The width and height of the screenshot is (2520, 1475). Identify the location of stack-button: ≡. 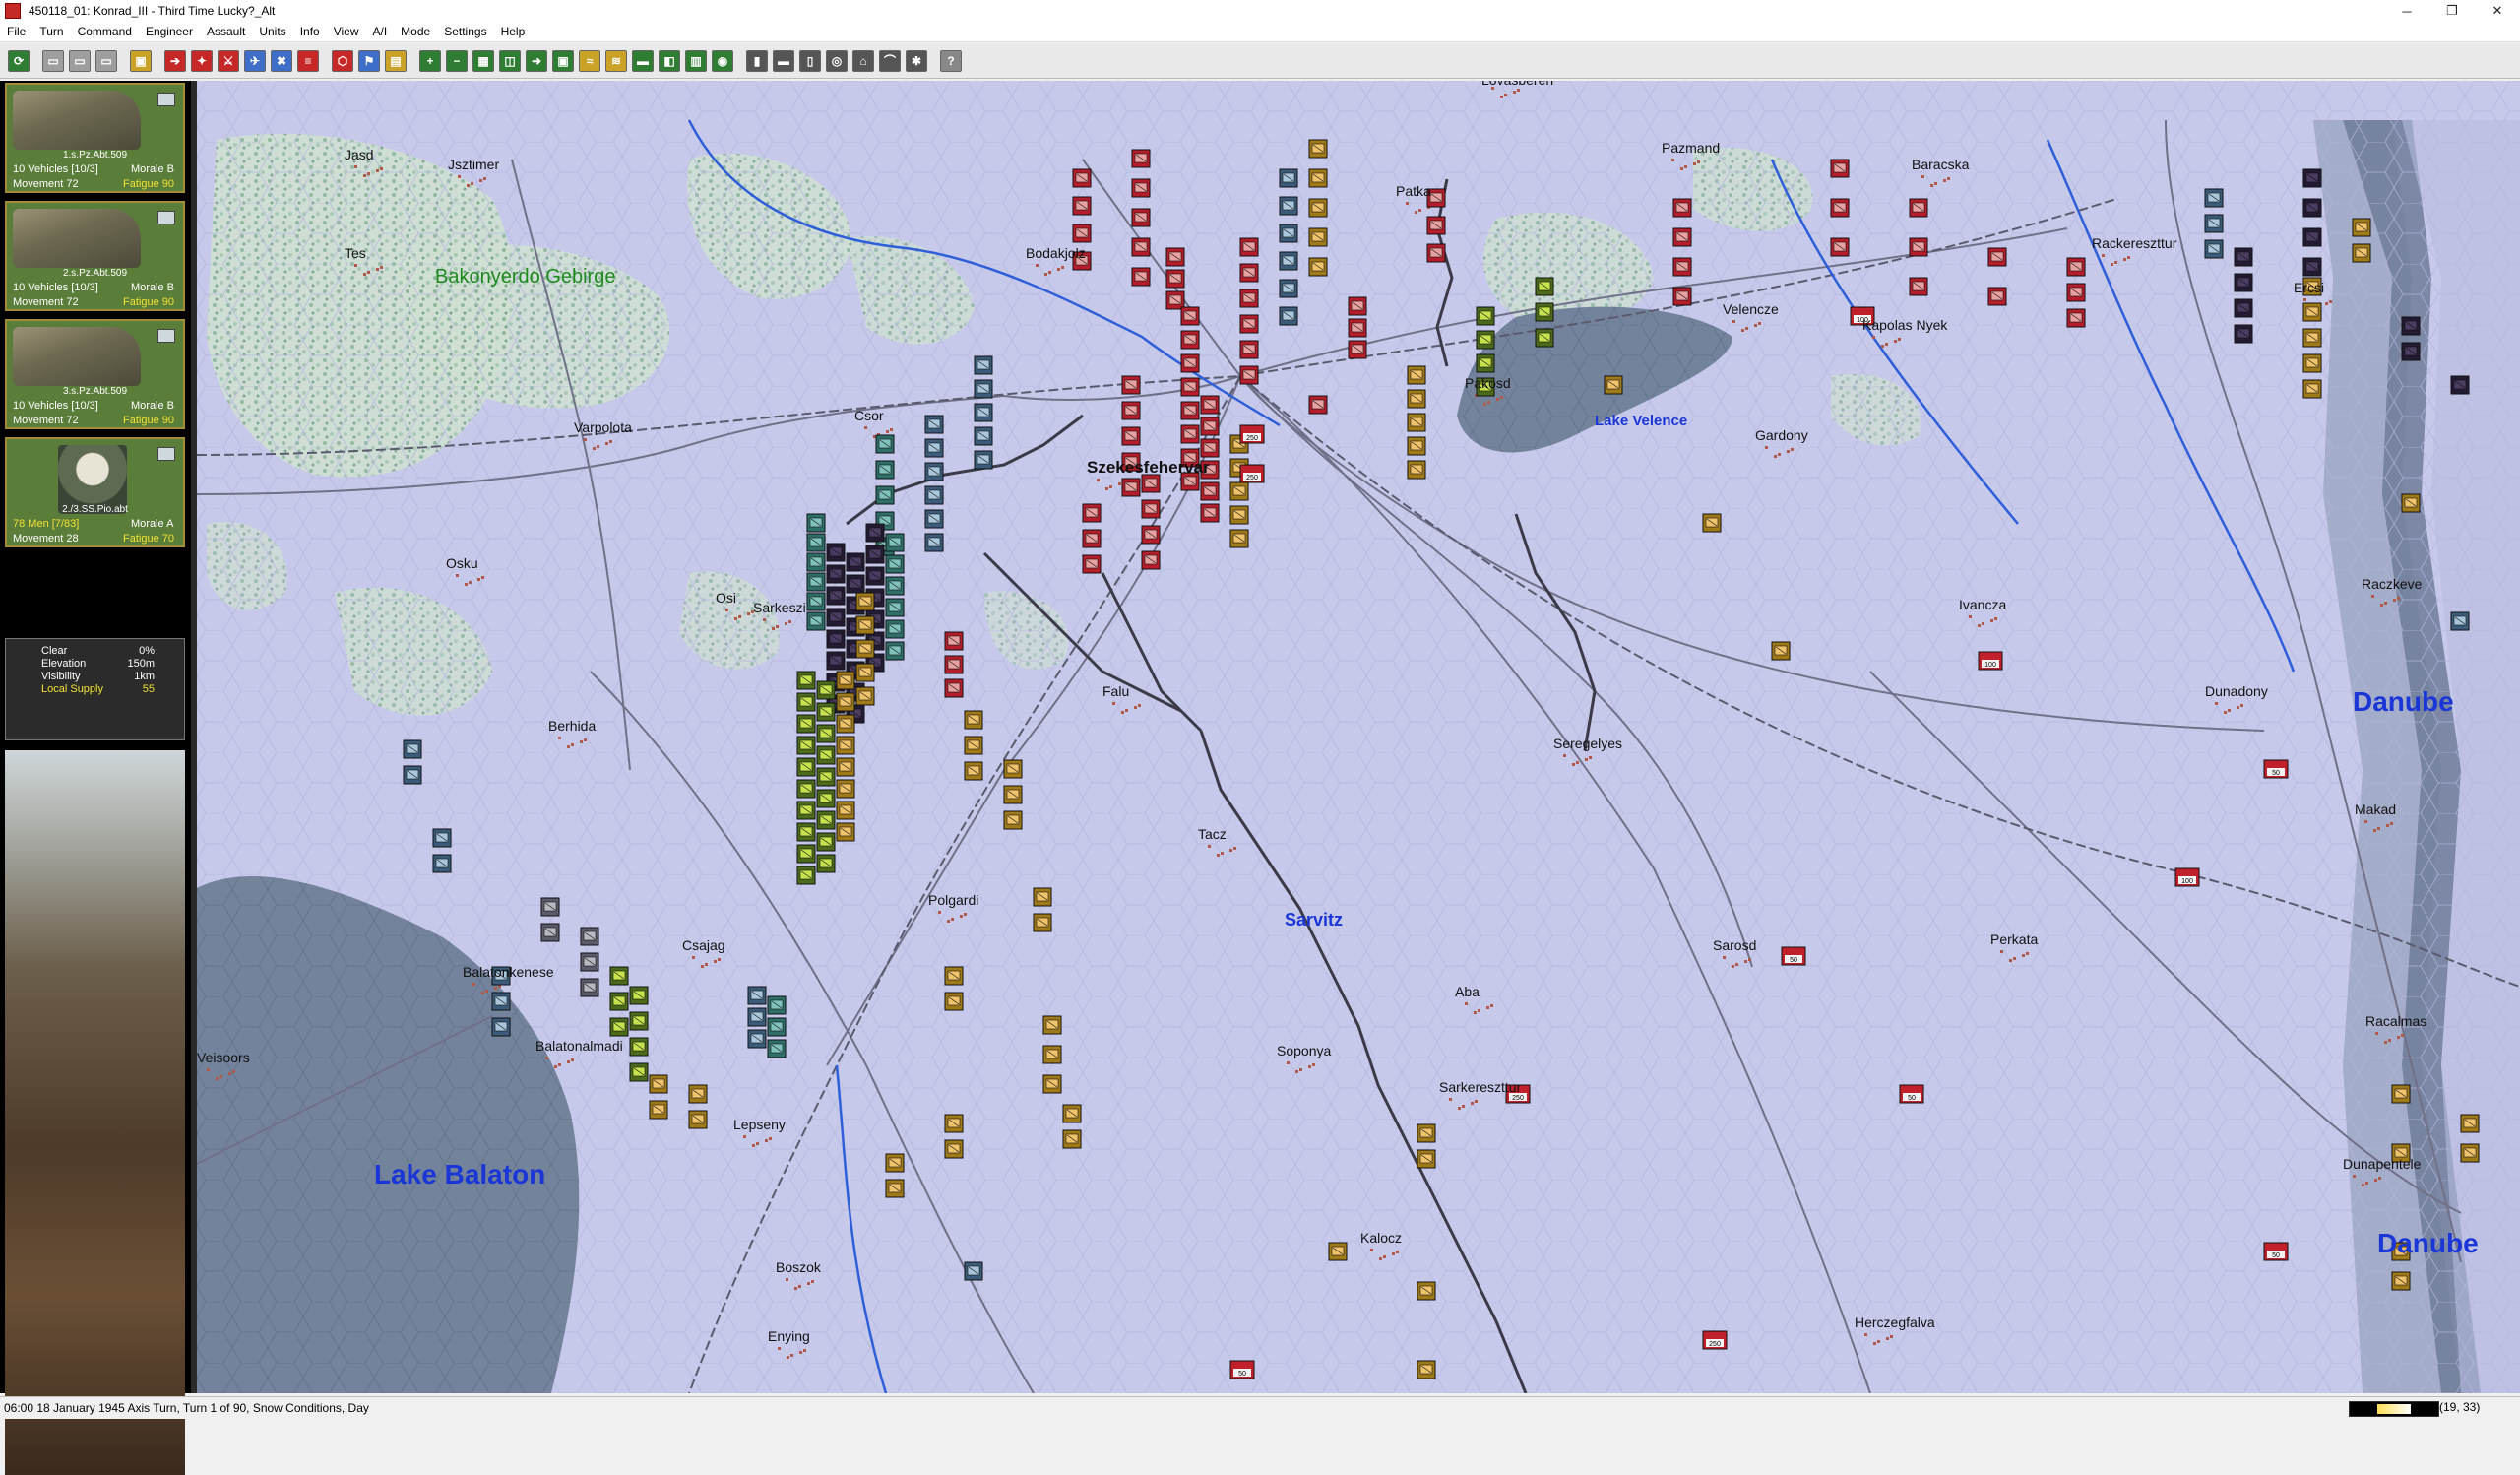
(308, 60).